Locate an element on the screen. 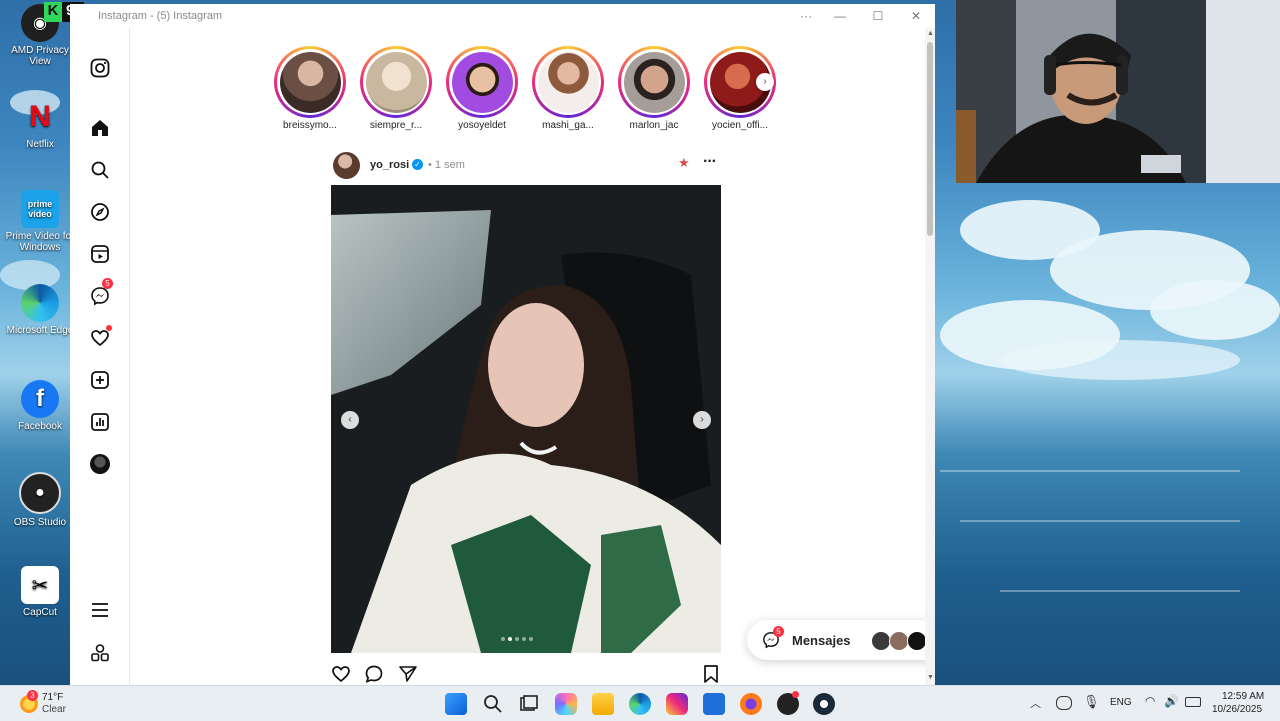  post-author-avatar is located at coordinates (346, 165).